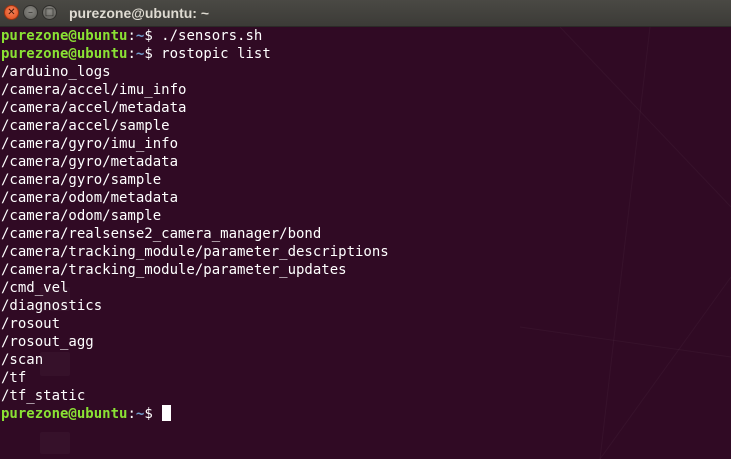 Image resolution: width=731 pixels, height=459 pixels. What do you see at coordinates (85, 126) in the screenshot?
I see `output-line: /camera/accel/sample` at bounding box center [85, 126].